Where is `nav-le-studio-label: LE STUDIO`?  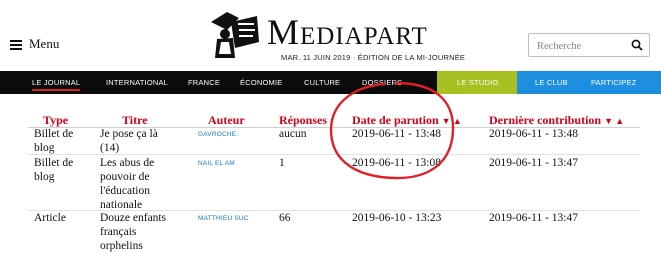
nav-le-studio-label: LE STUDIO is located at coordinates (478, 82).